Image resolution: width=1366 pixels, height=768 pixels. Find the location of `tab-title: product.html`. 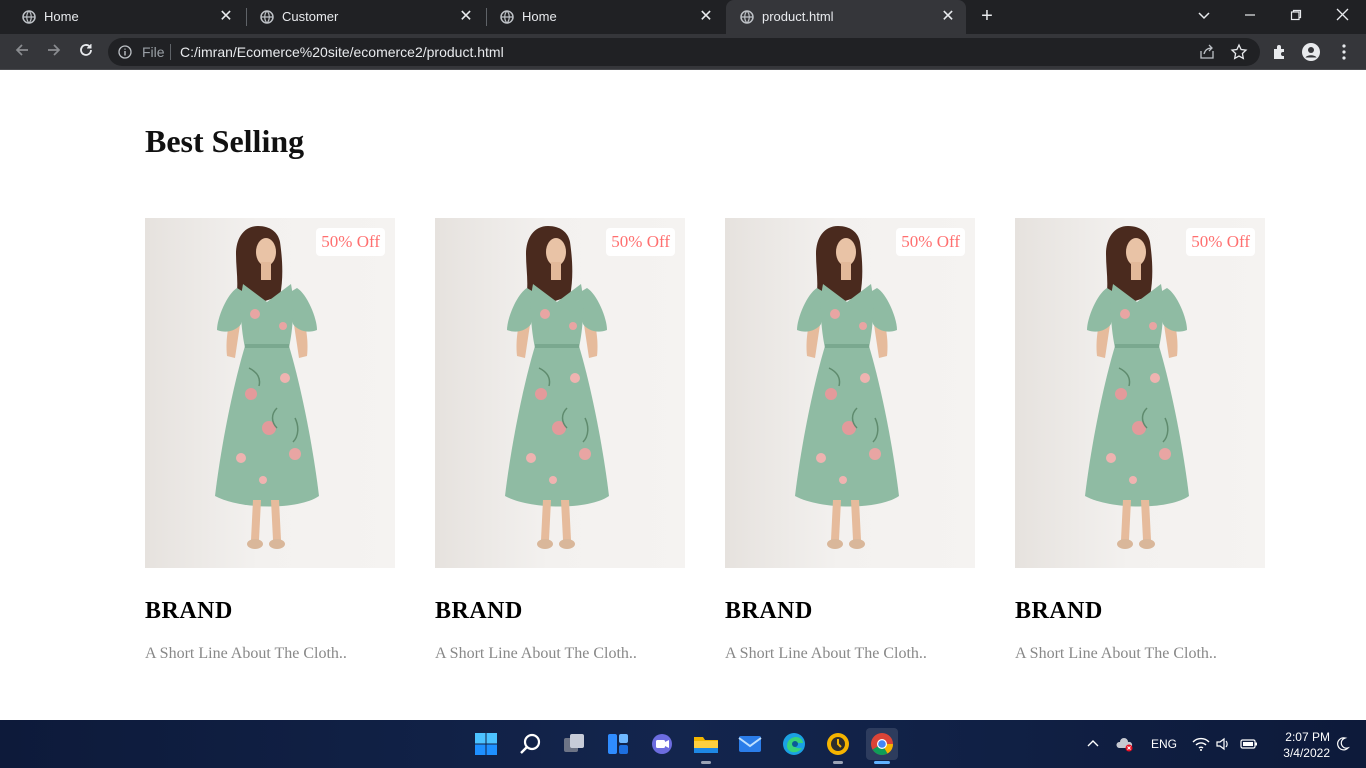

tab-title: product.html is located at coordinates (798, 16).